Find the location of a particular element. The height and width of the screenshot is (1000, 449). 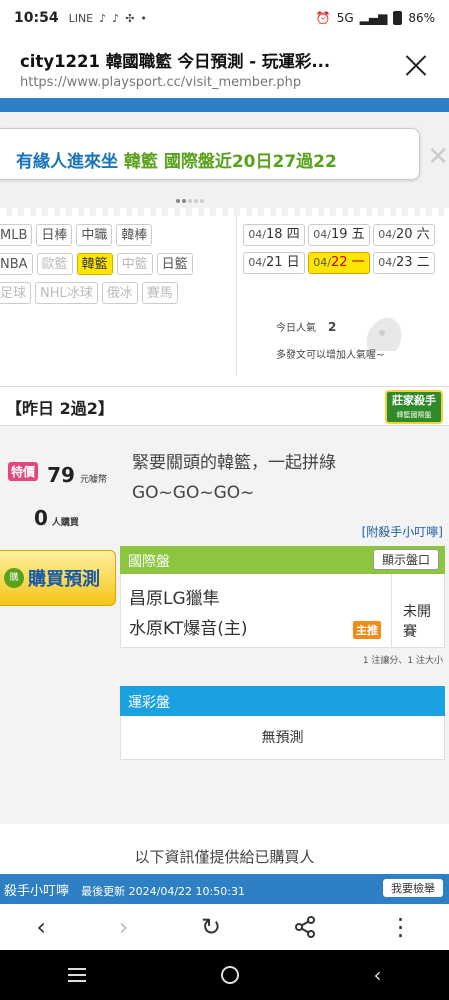

last-updated: 最後更新 2024/04/22 10:50:31 is located at coordinates (163, 891).